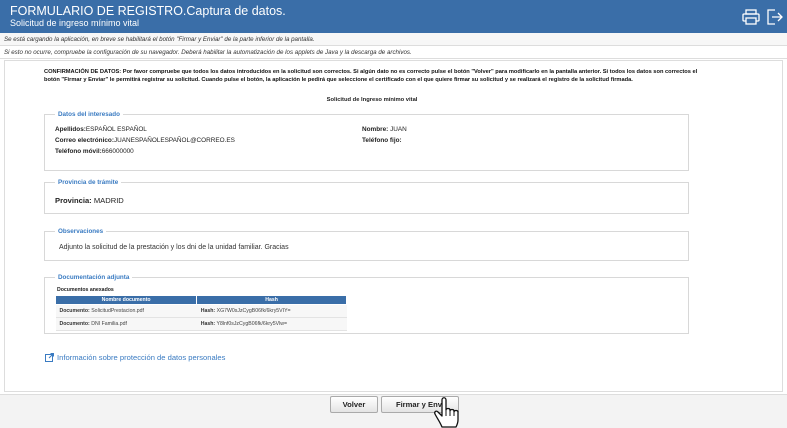  Describe the element at coordinates (398, 129) in the screenshot. I see `nombre-value: JUAN` at that location.